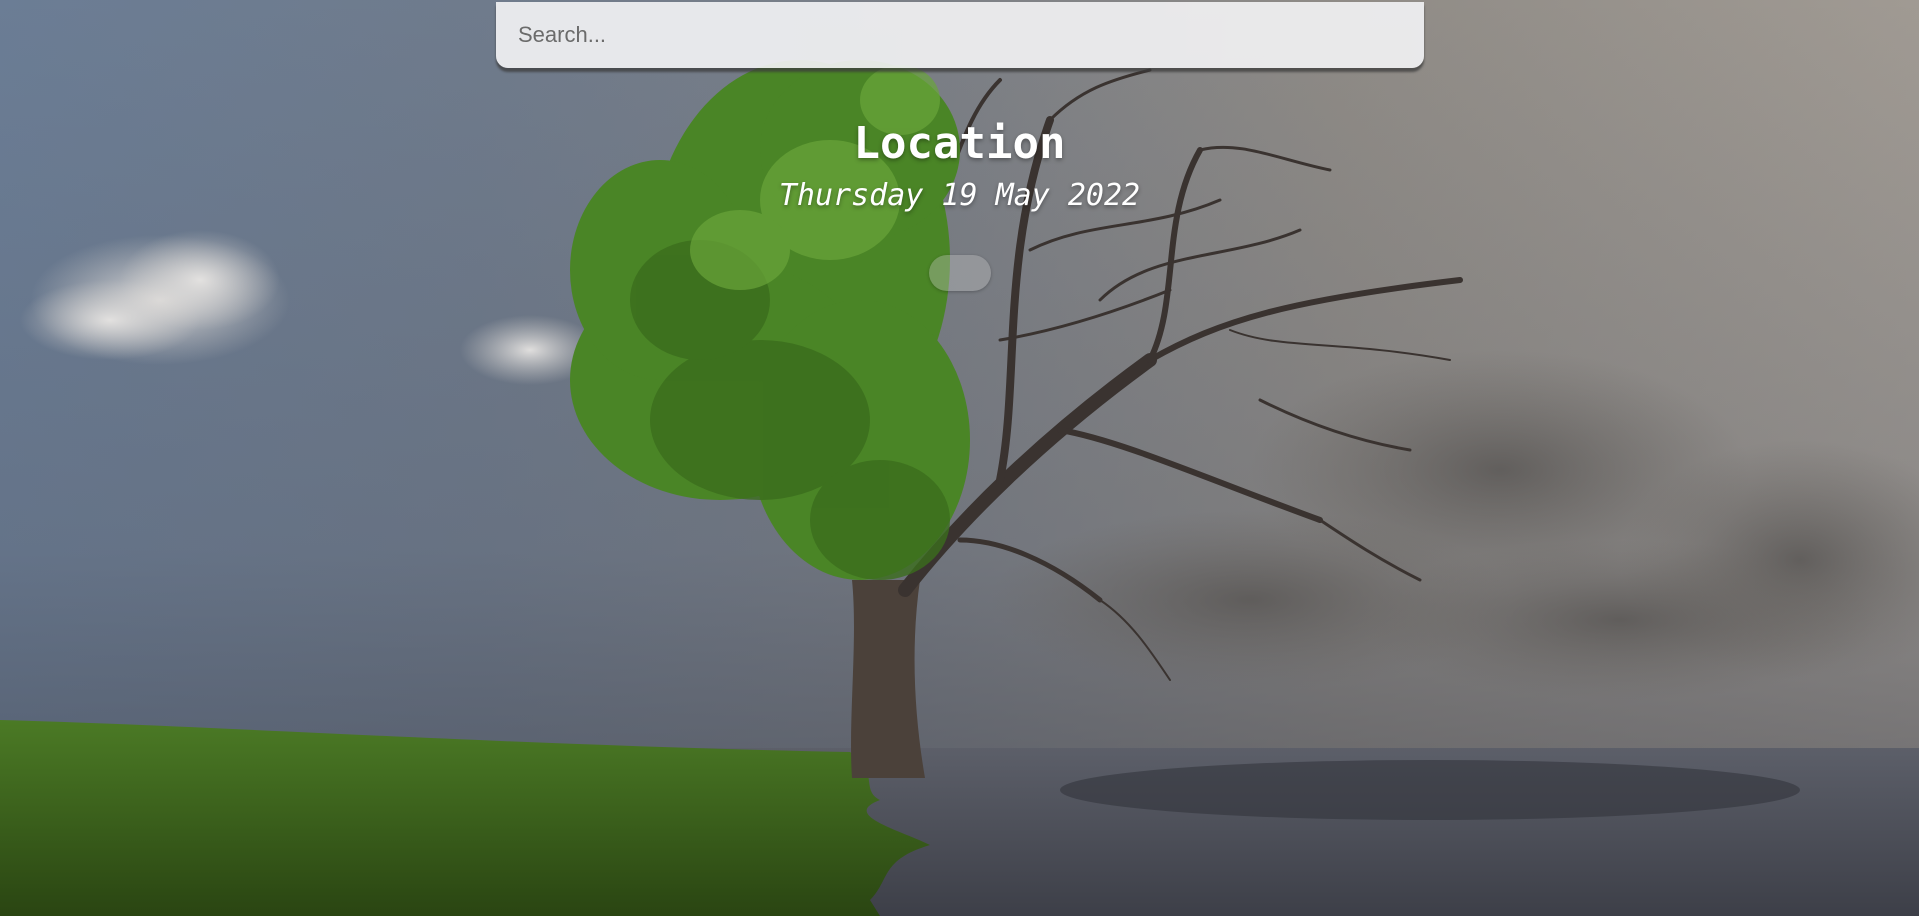  Describe the element at coordinates (960, 273) in the screenshot. I see `weather-icon-placeholder` at that location.